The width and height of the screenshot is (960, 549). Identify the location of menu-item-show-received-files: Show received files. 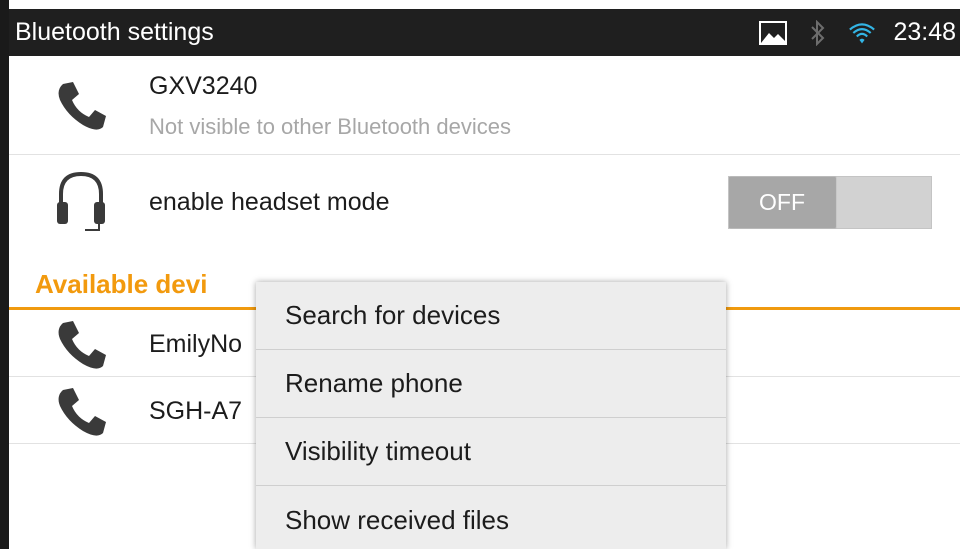
(491, 517).